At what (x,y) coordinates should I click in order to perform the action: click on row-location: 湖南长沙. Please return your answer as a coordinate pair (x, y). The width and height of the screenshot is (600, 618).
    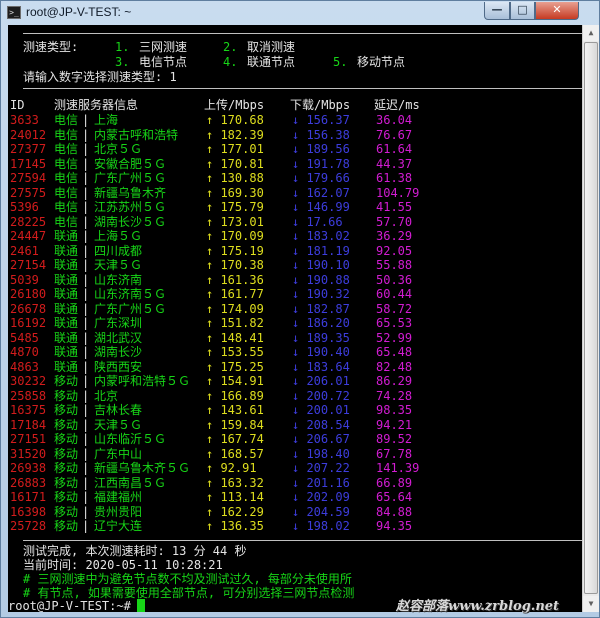
    Looking at the image, I should click on (118, 352).